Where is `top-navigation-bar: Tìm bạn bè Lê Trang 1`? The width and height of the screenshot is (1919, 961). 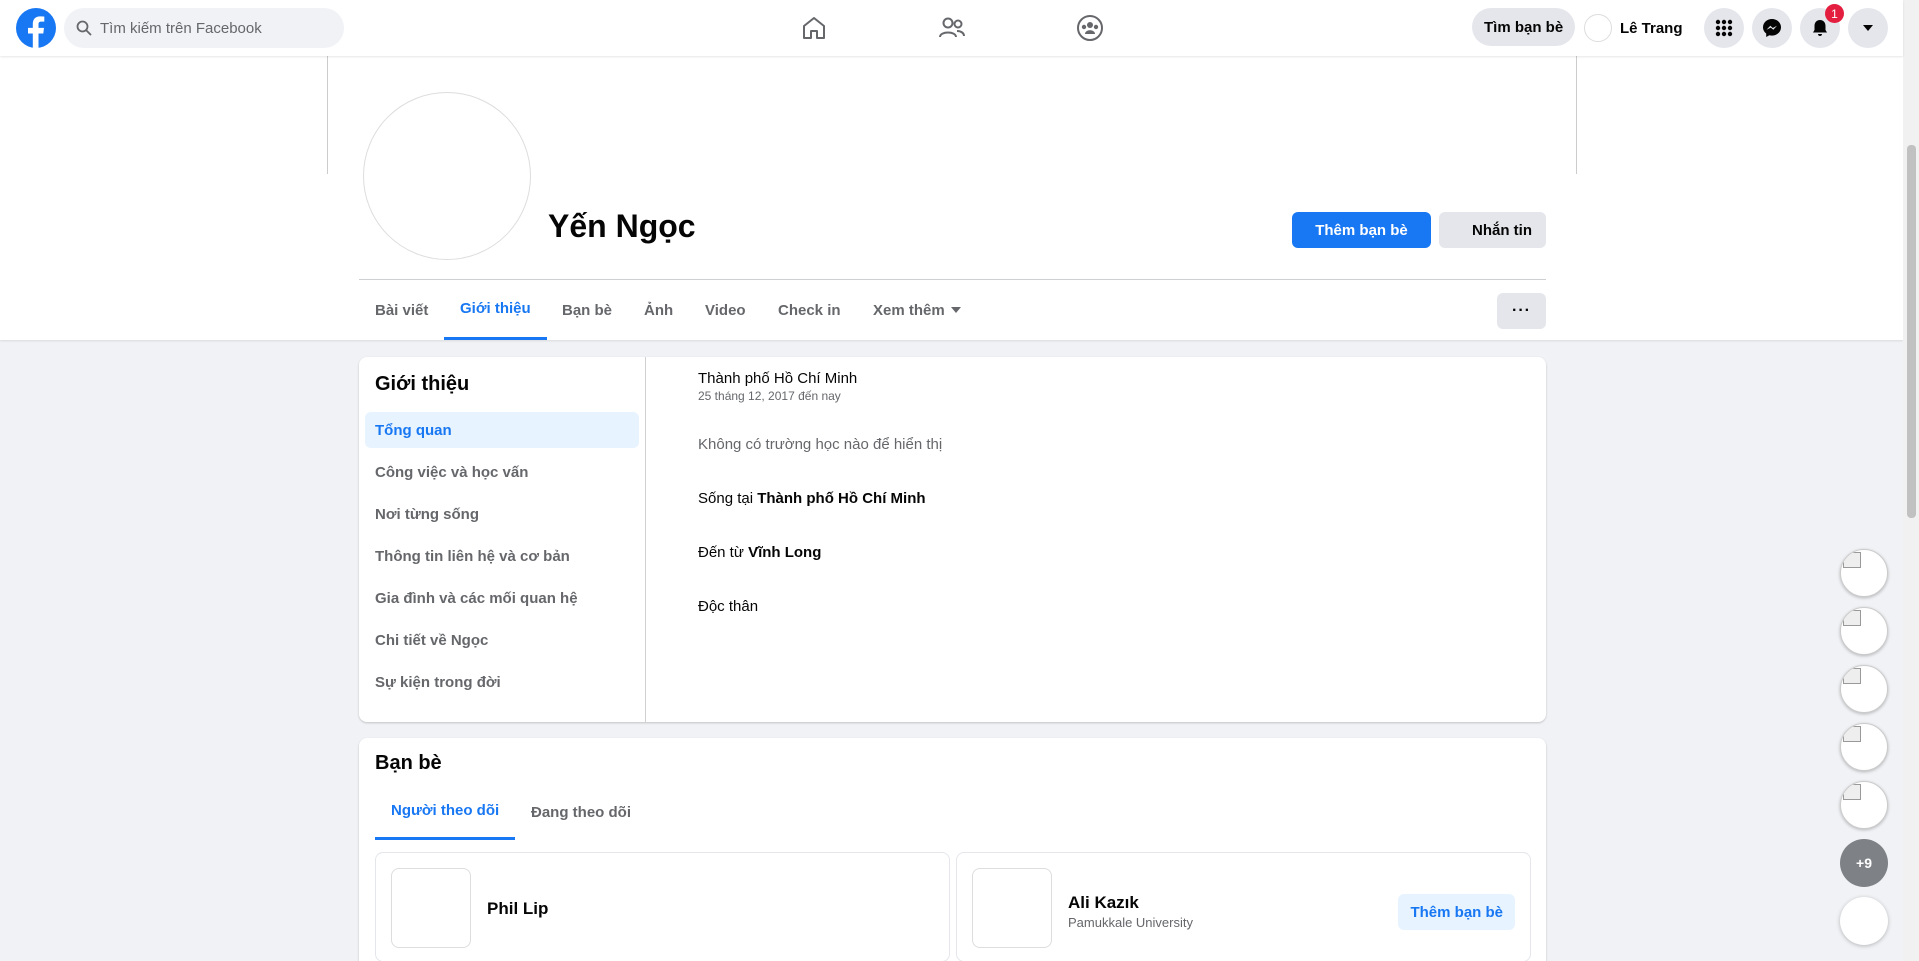 top-navigation-bar: Tìm bạn bè Lê Trang 1 is located at coordinates (951, 28).